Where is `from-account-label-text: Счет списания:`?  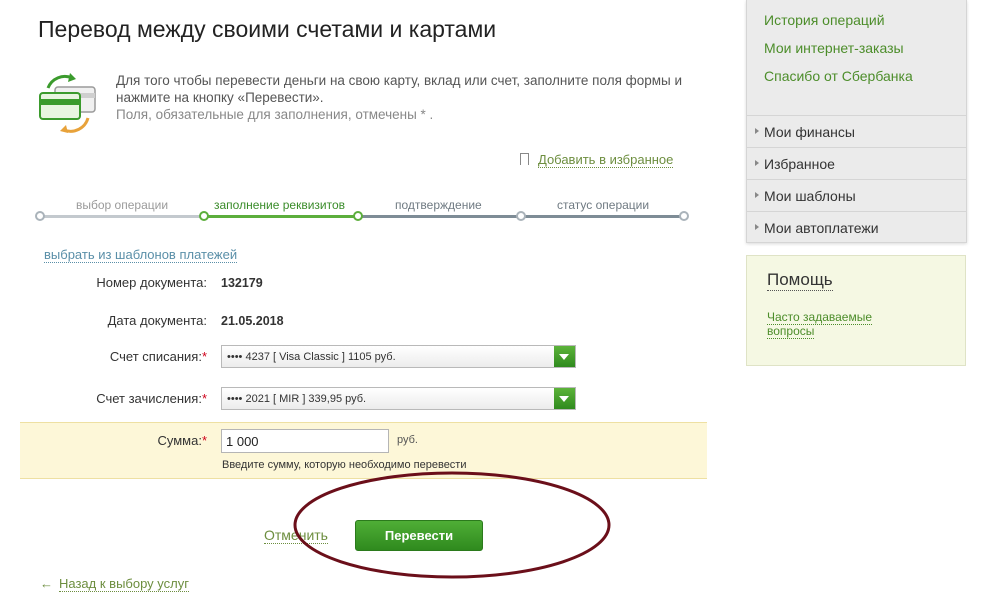 from-account-label-text: Счет списания: is located at coordinates (155, 356).